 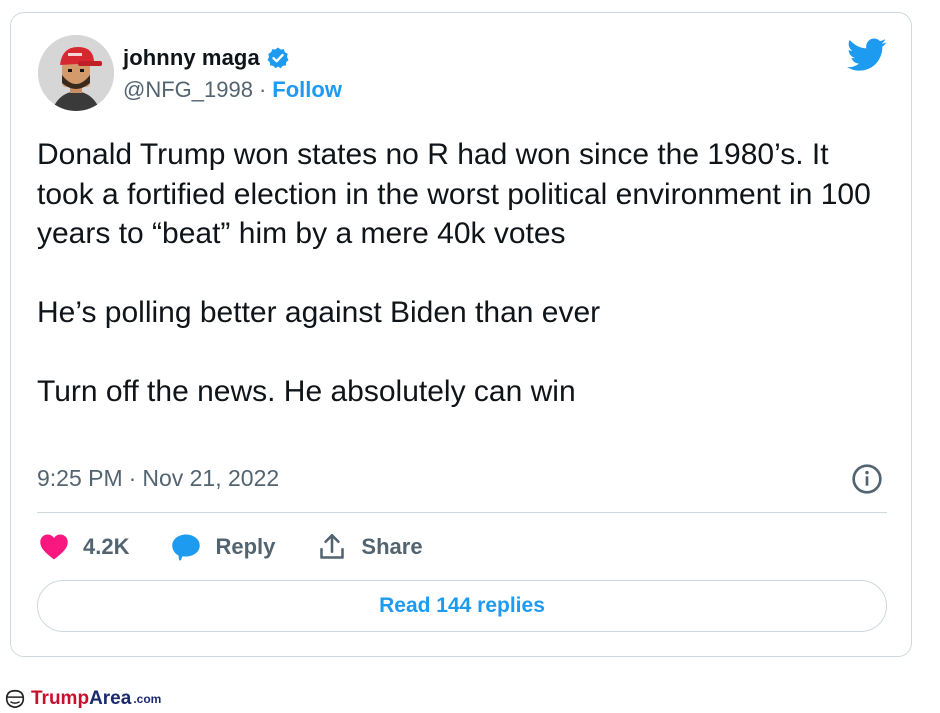 I want to click on reply-label: Reply, so click(x=245, y=546).